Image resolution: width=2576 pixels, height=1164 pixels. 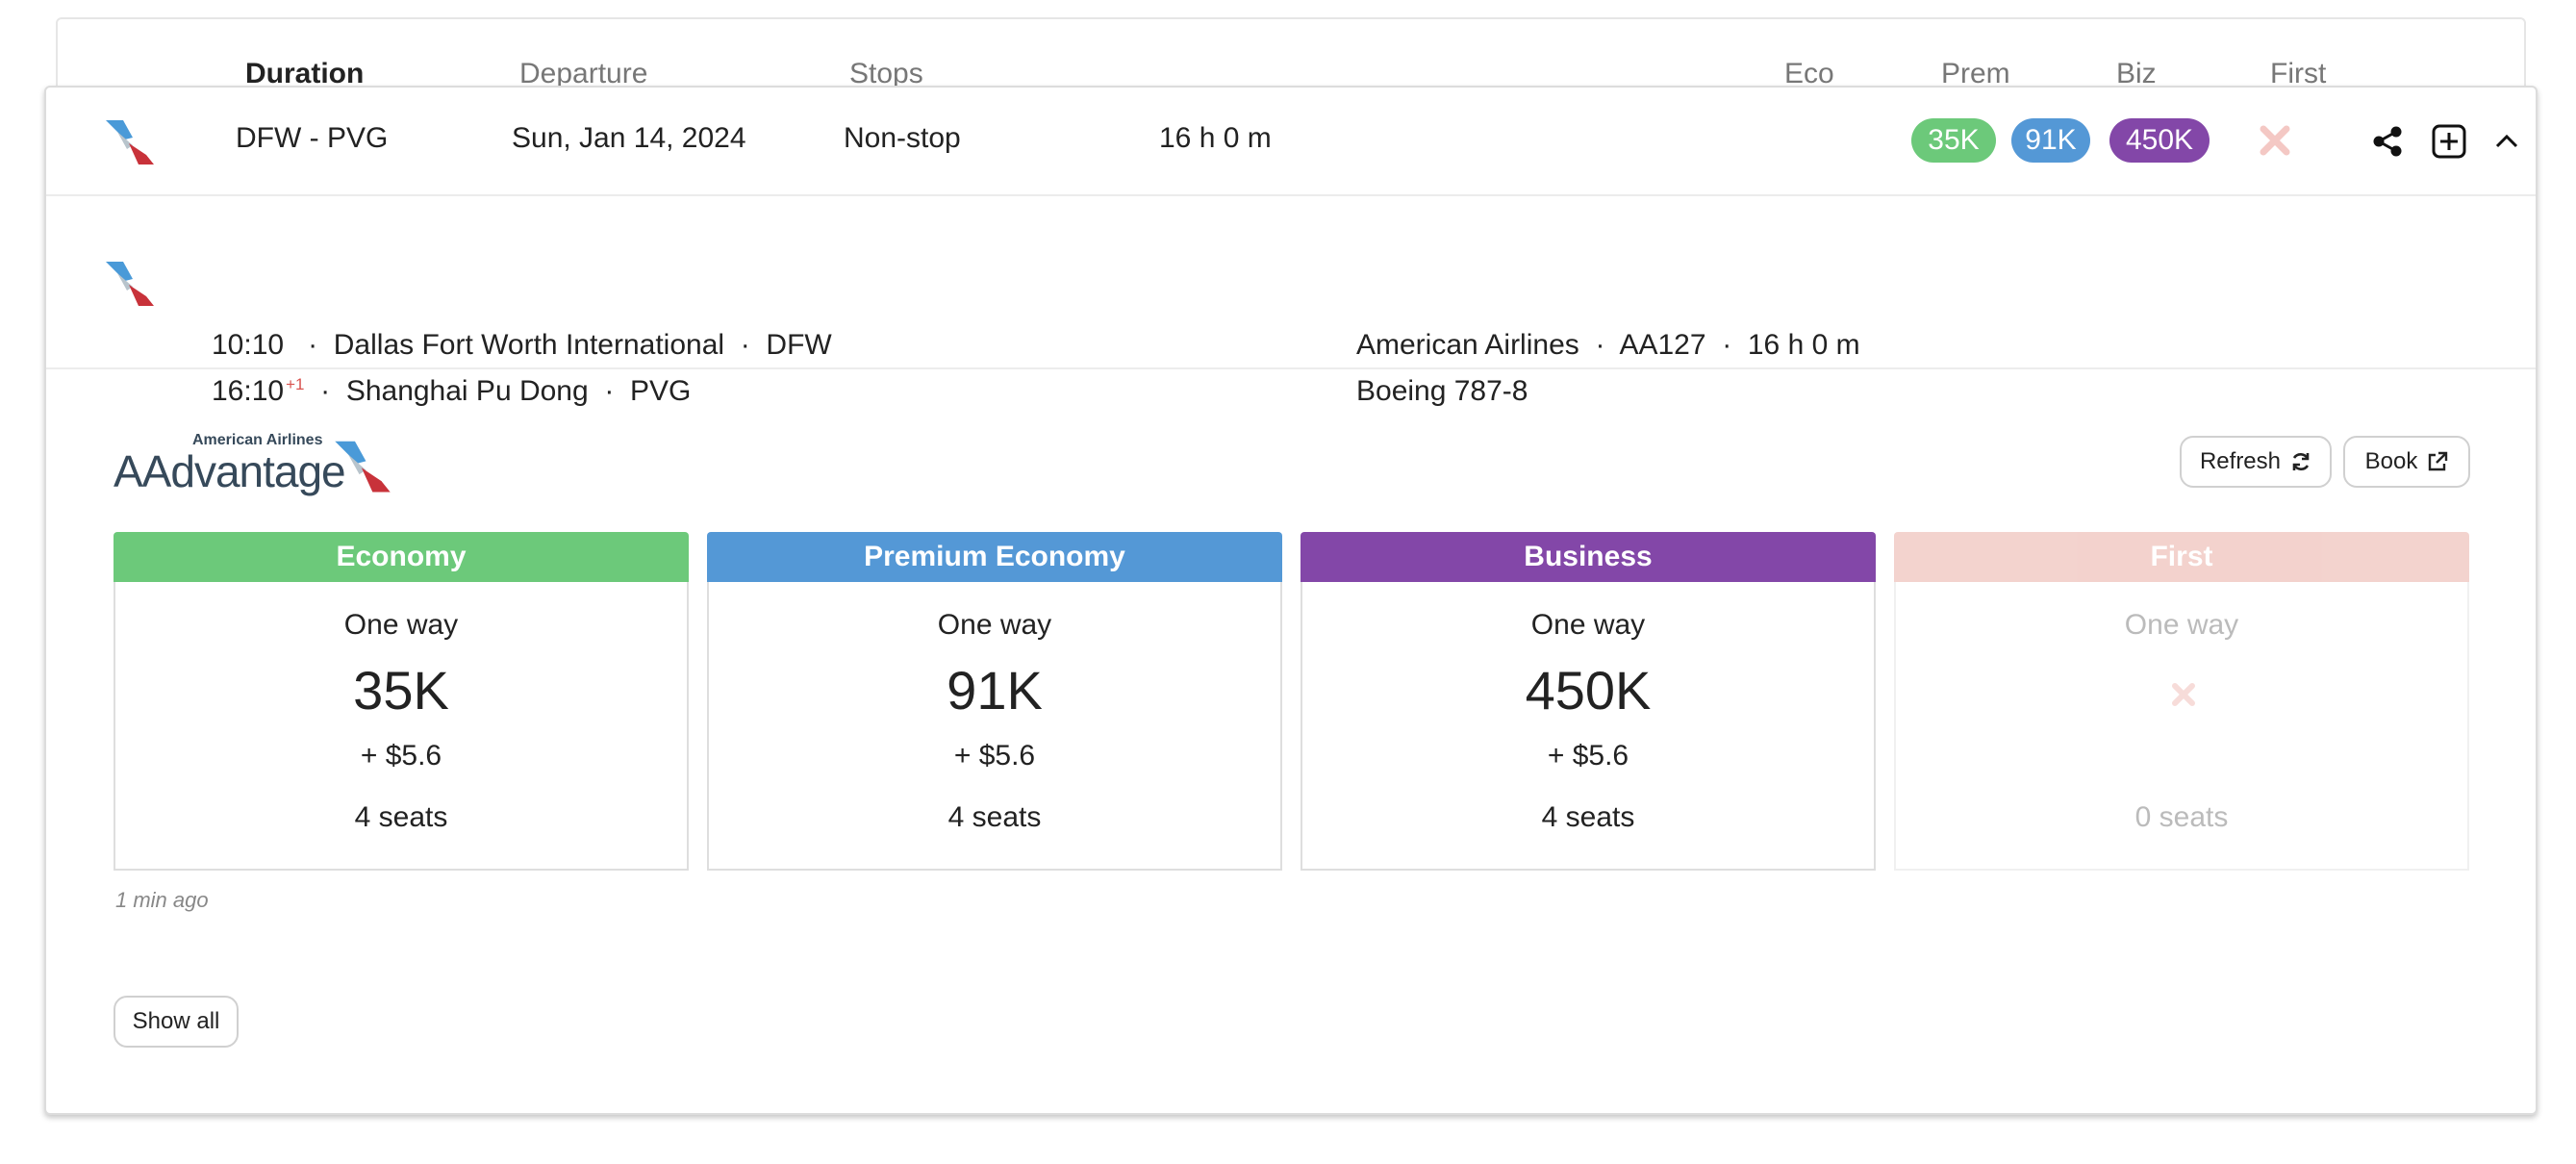 What do you see at coordinates (2181, 817) in the screenshot?
I see `fare-seats: 0 seats` at bounding box center [2181, 817].